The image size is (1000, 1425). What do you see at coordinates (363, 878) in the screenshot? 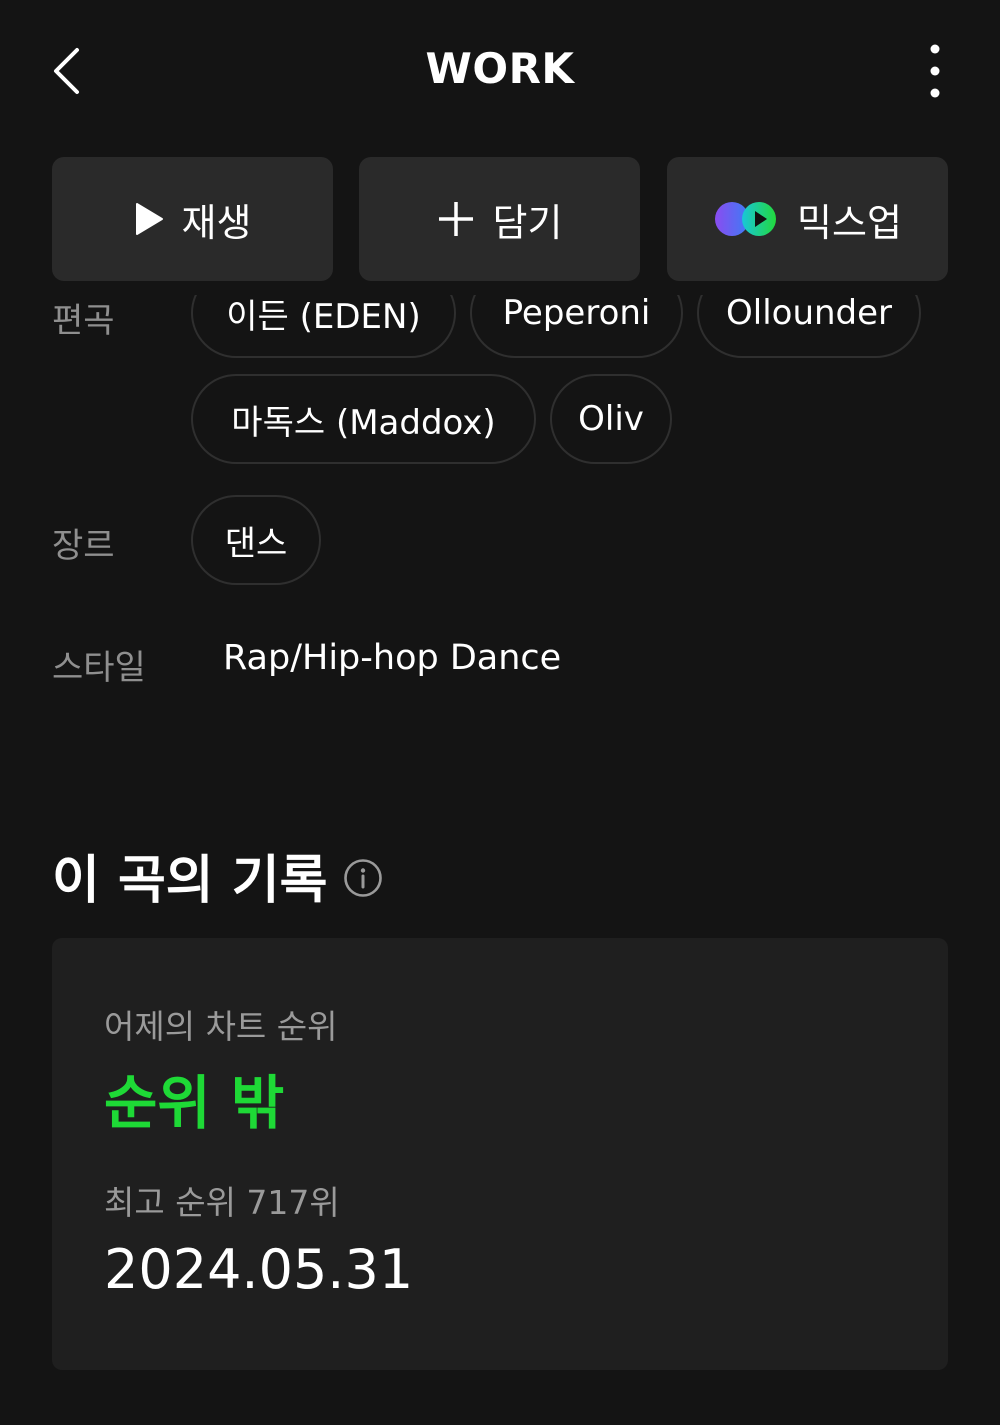
I see `info-icon` at bounding box center [363, 878].